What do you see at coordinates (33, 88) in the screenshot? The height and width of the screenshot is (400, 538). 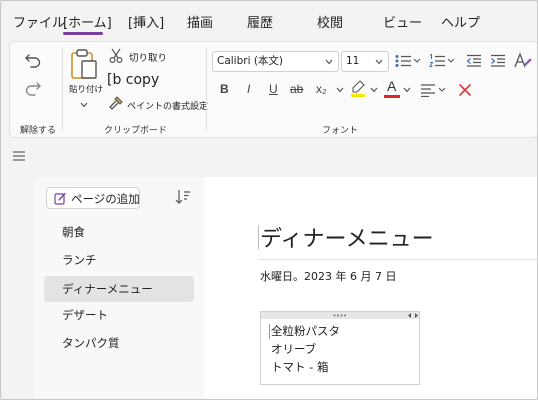 I see `redo-icon` at bounding box center [33, 88].